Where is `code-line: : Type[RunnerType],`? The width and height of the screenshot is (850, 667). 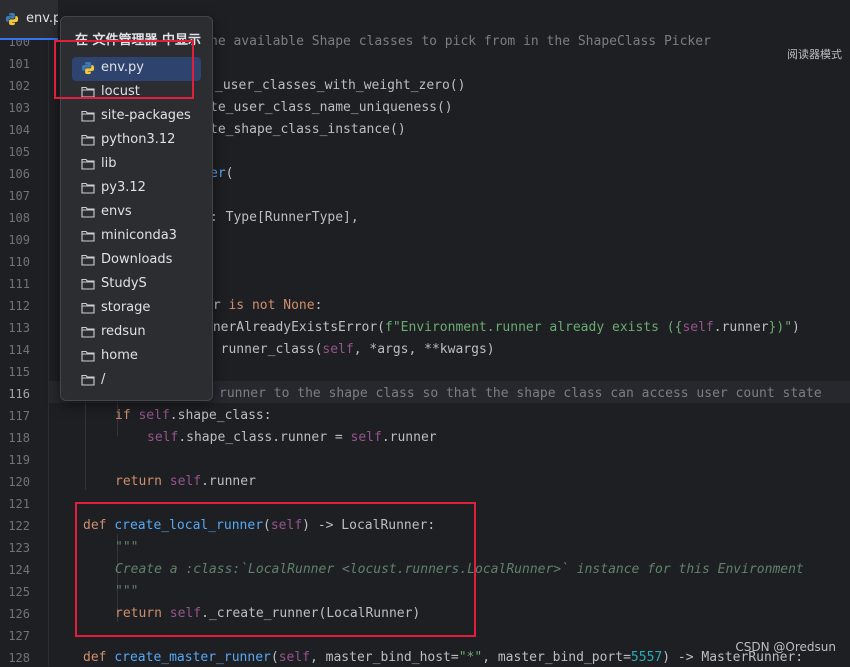
code-line: : Type[RunnerType], is located at coordinates (284, 218).